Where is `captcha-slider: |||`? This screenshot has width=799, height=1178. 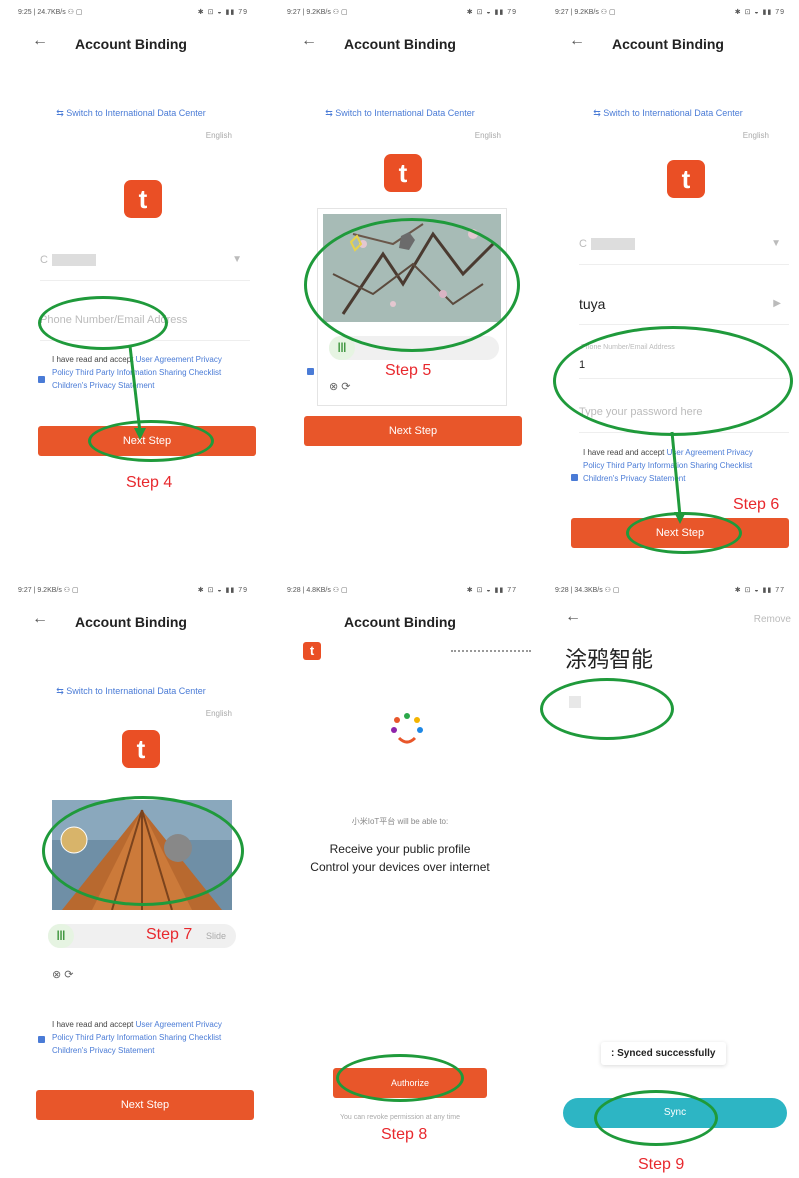 captcha-slider: ||| is located at coordinates (414, 348).